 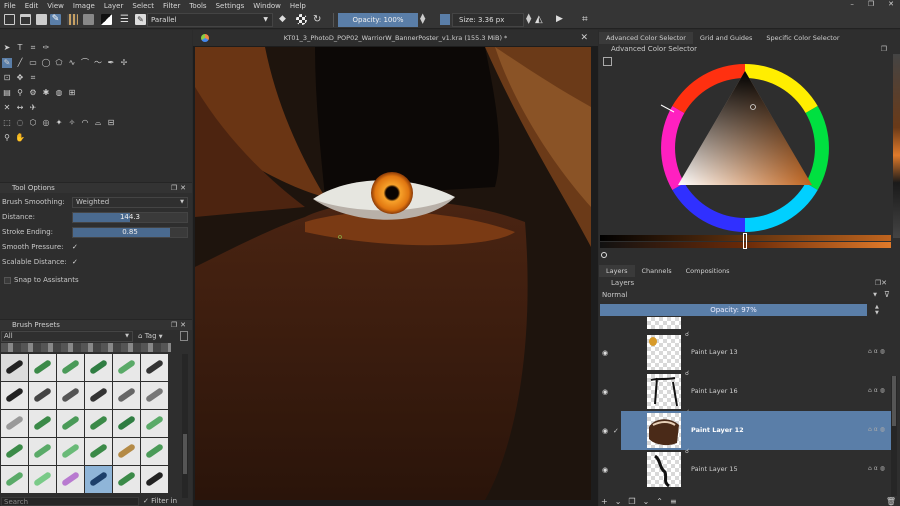 I want to click on multibrush-icon: ✢, so click(x=124, y=63).